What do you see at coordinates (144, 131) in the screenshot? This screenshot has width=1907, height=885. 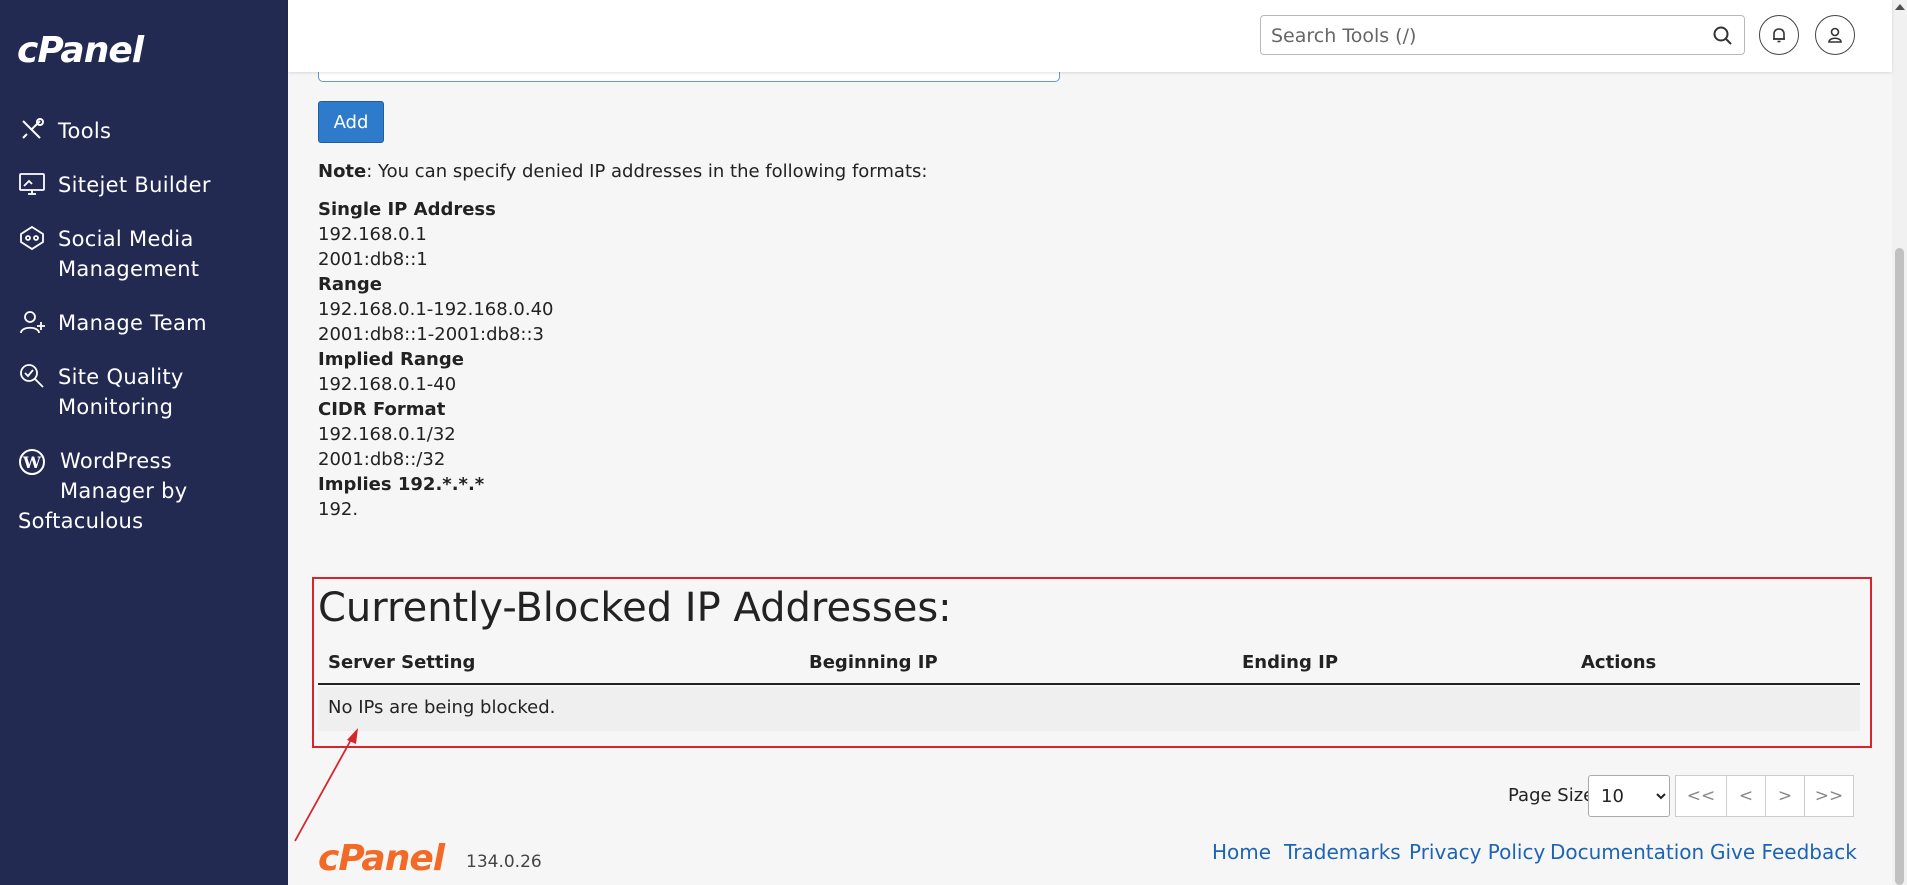 I see `sidebar-item-tools: Tools` at bounding box center [144, 131].